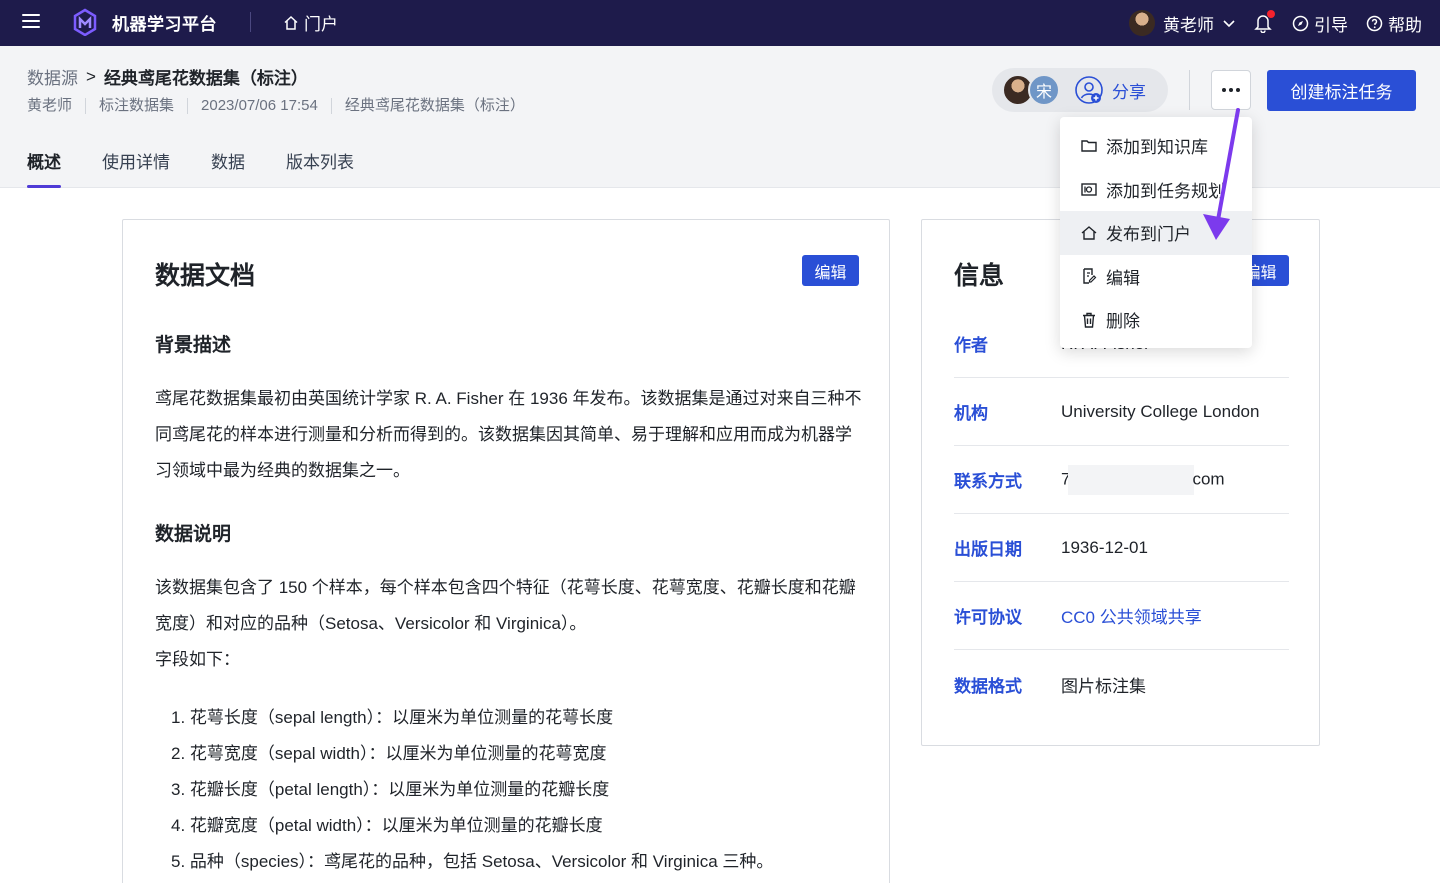  I want to click on info-row-format: 数据格式 图片标注集, so click(1121, 684).